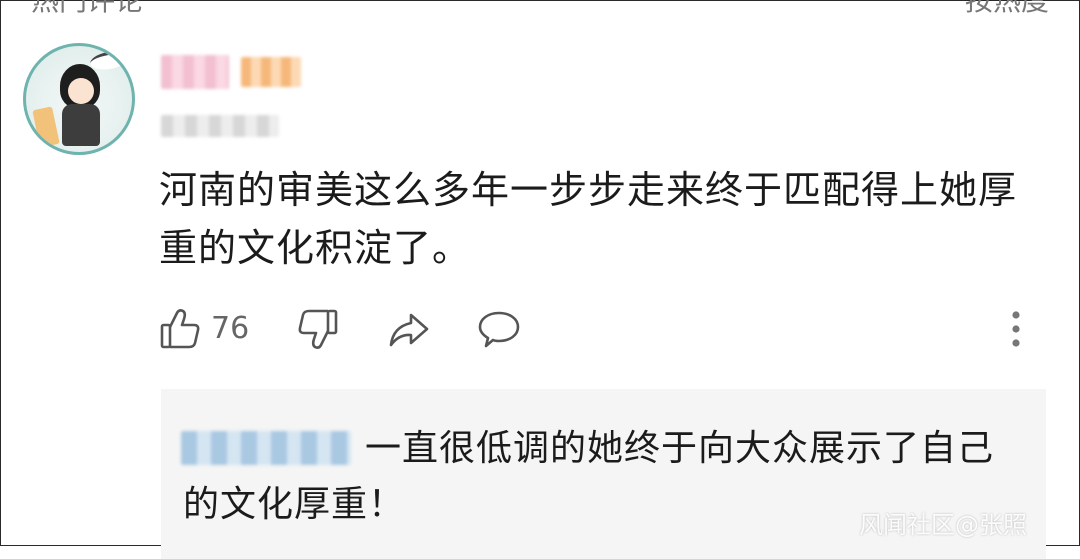 The image size is (1080, 559). Describe the element at coordinates (81, 91) in the screenshot. I see `avatar-face` at that location.